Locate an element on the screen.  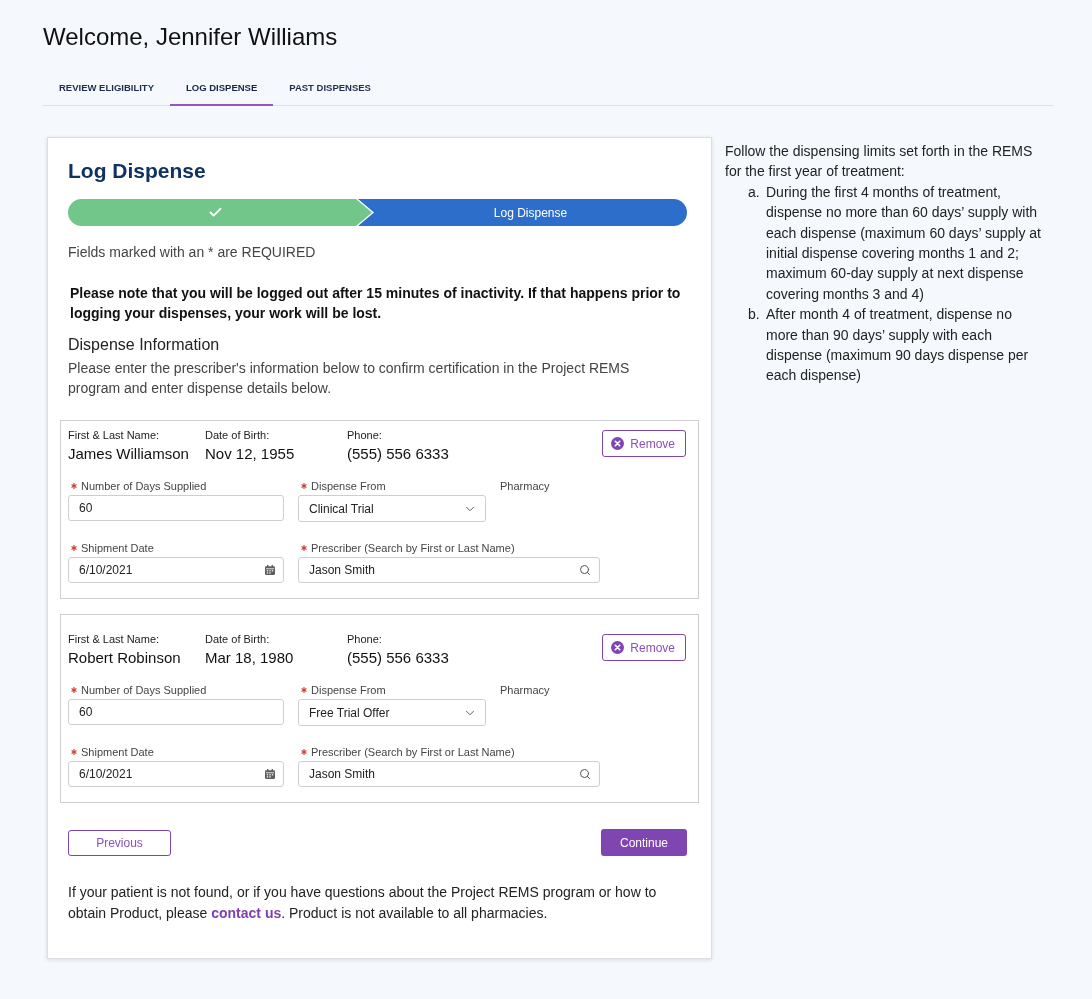
current-step: Log Dispense is located at coordinates (522, 212).